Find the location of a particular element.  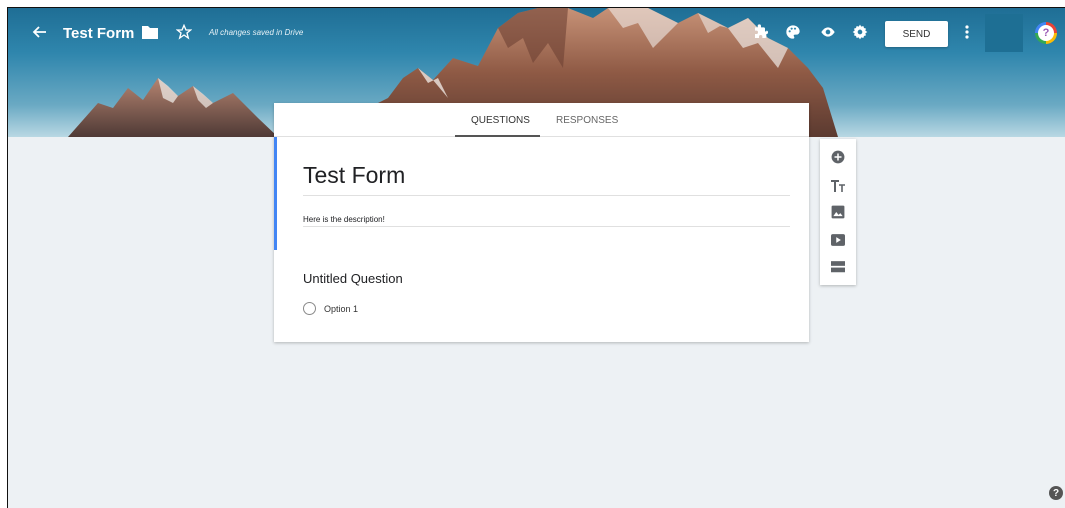

save-status: All changes saved in Drive is located at coordinates (256, 32).